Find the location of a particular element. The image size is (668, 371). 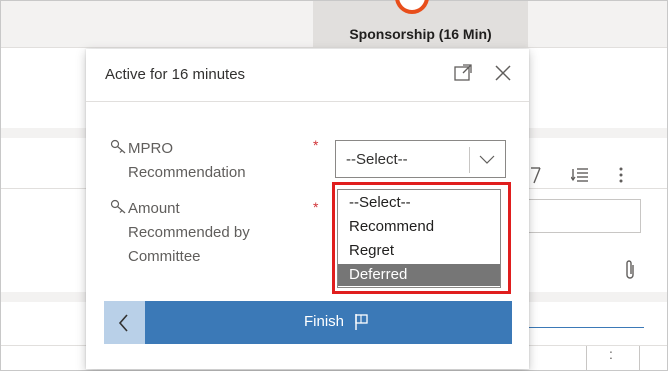

field-label-mpro-recommendation: MPRO Recommendation is located at coordinates (178, 161).